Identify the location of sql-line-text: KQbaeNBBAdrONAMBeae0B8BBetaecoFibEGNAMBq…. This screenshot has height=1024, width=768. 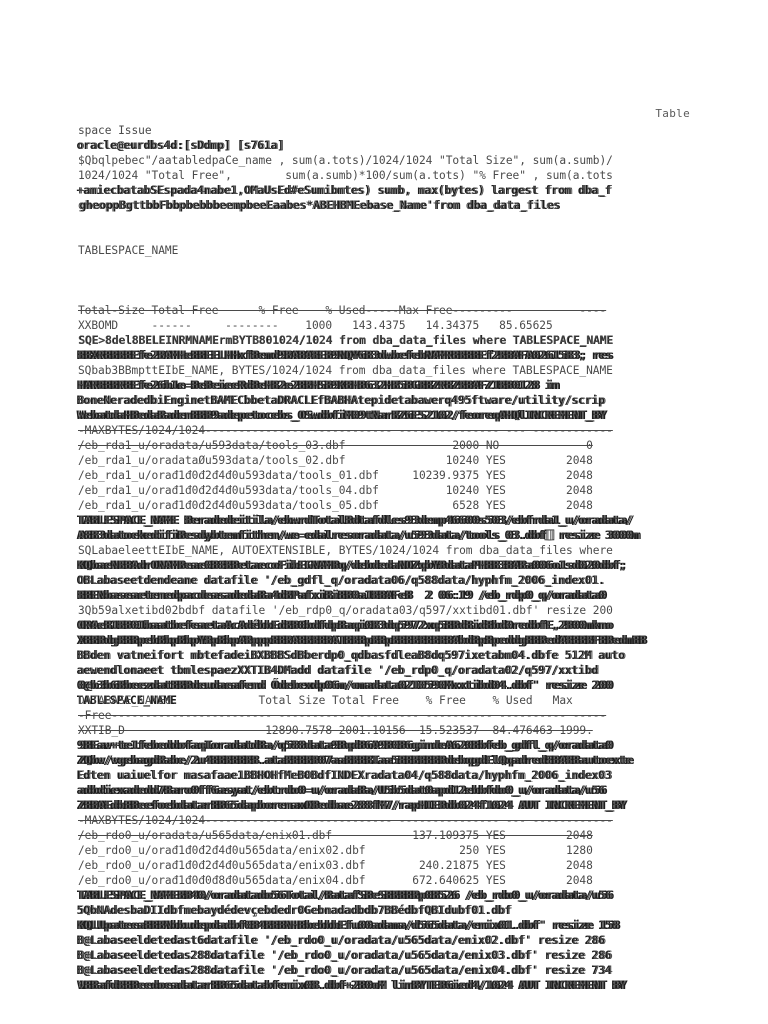
(352, 565).